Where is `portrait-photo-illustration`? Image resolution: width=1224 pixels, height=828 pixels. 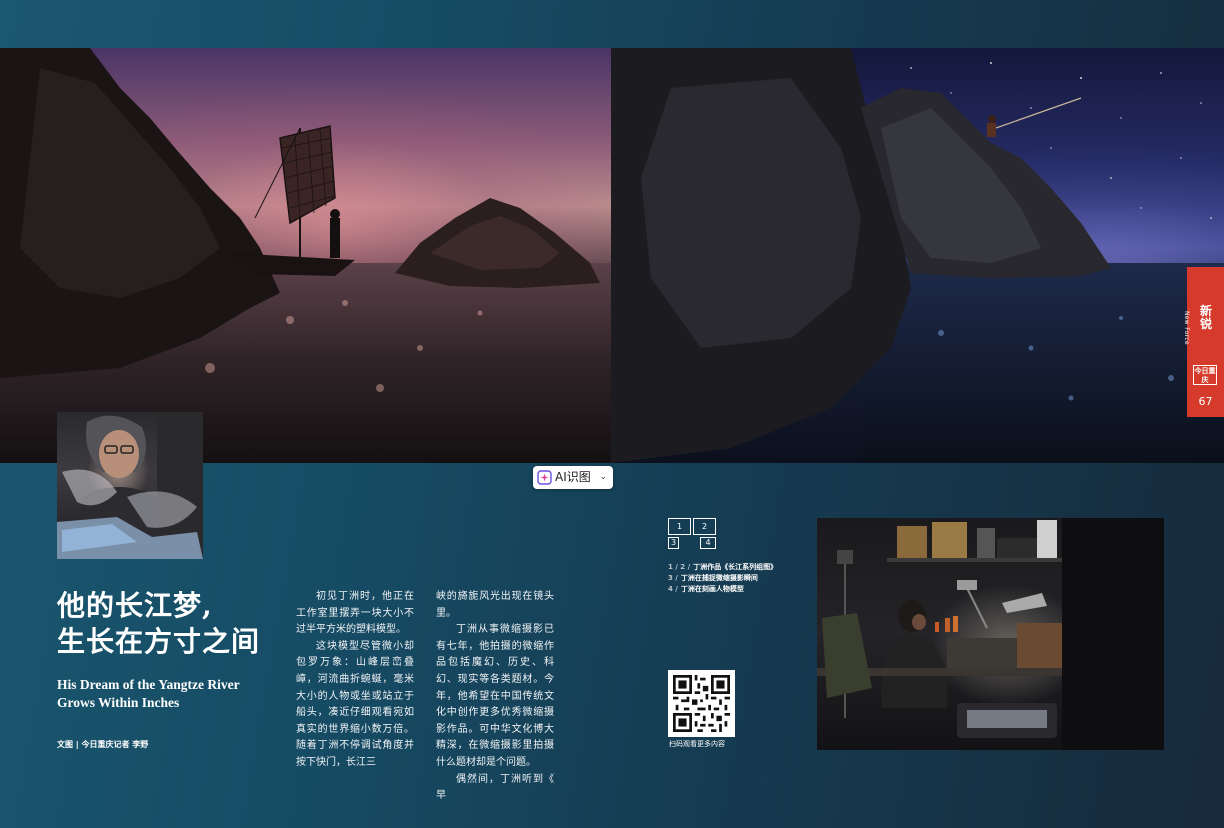
portrait-photo-illustration is located at coordinates (130, 485).